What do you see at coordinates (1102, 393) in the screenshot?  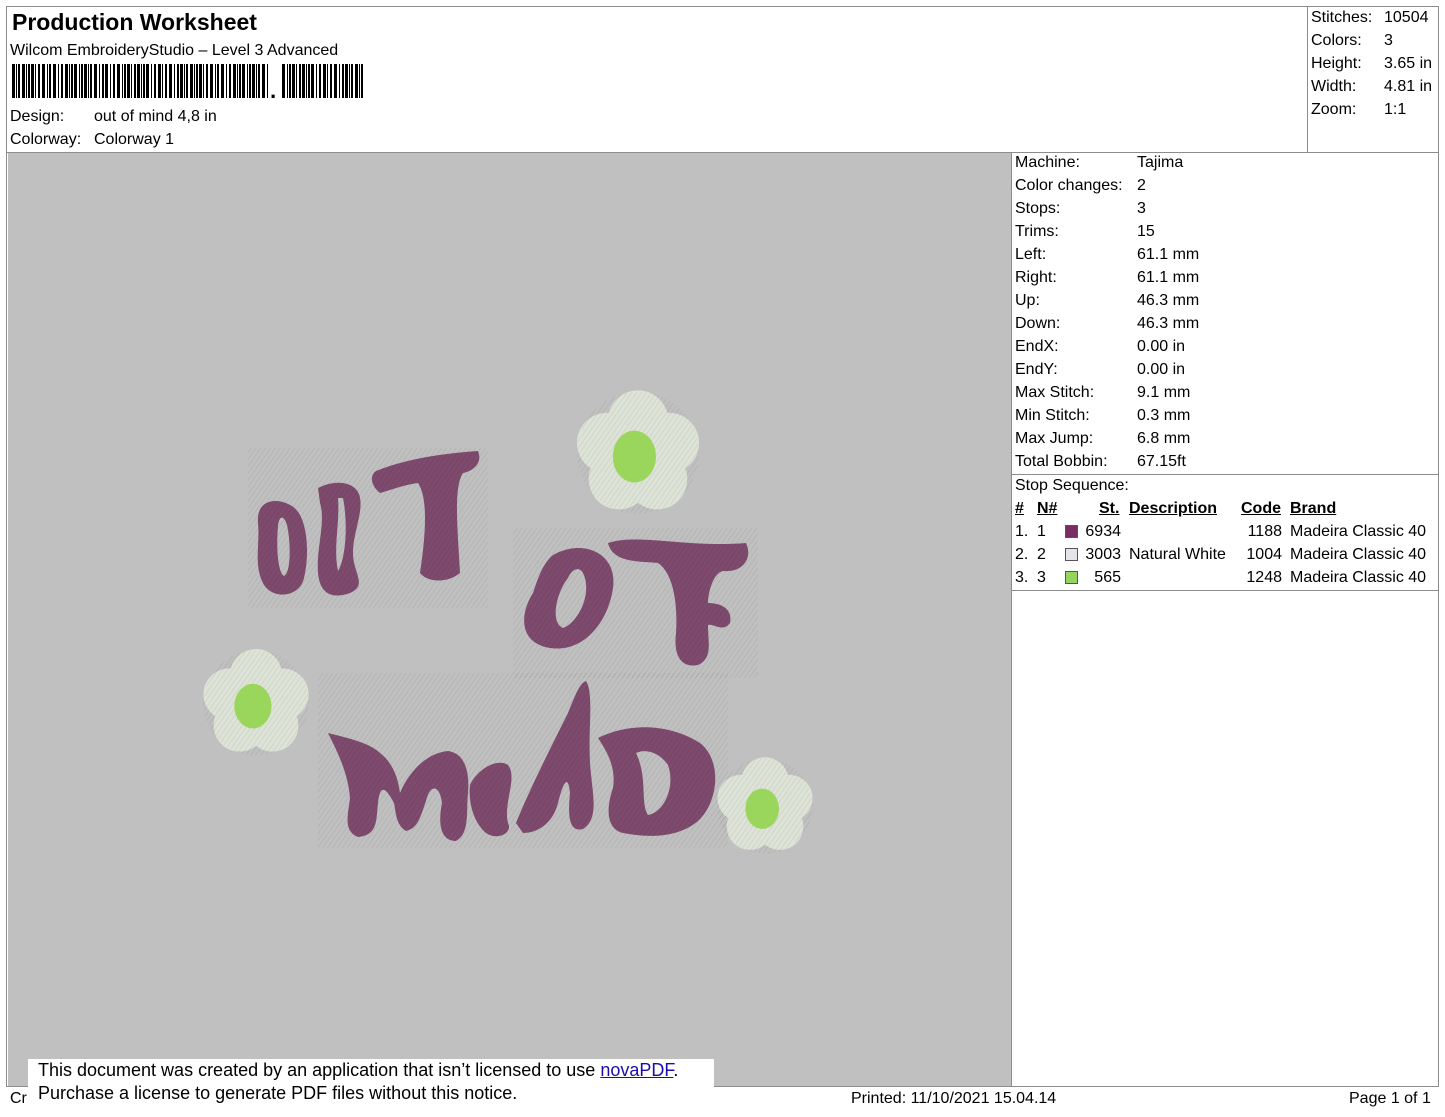 I see `machine-info-row: Max Stitch: 9.1 mm` at bounding box center [1102, 393].